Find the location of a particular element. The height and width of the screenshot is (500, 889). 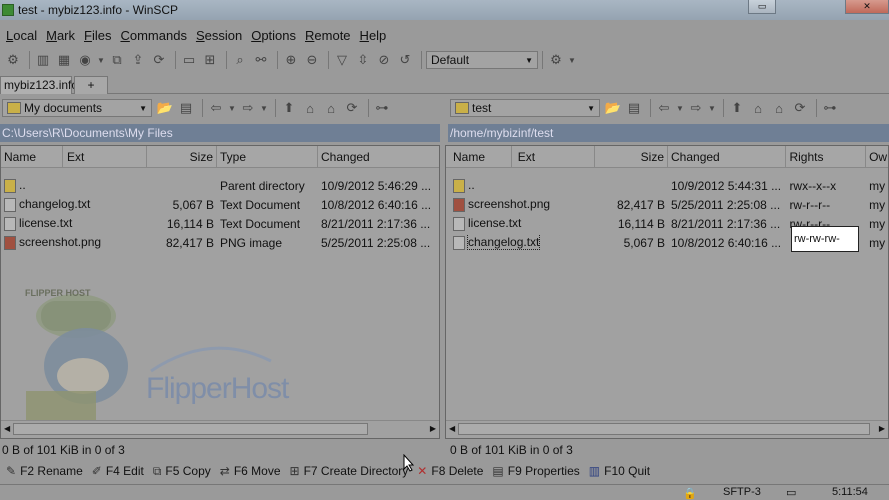

title-bar: test - mybiz123.info - WinSCP ▭ ✕ is located at coordinates (444, 10).